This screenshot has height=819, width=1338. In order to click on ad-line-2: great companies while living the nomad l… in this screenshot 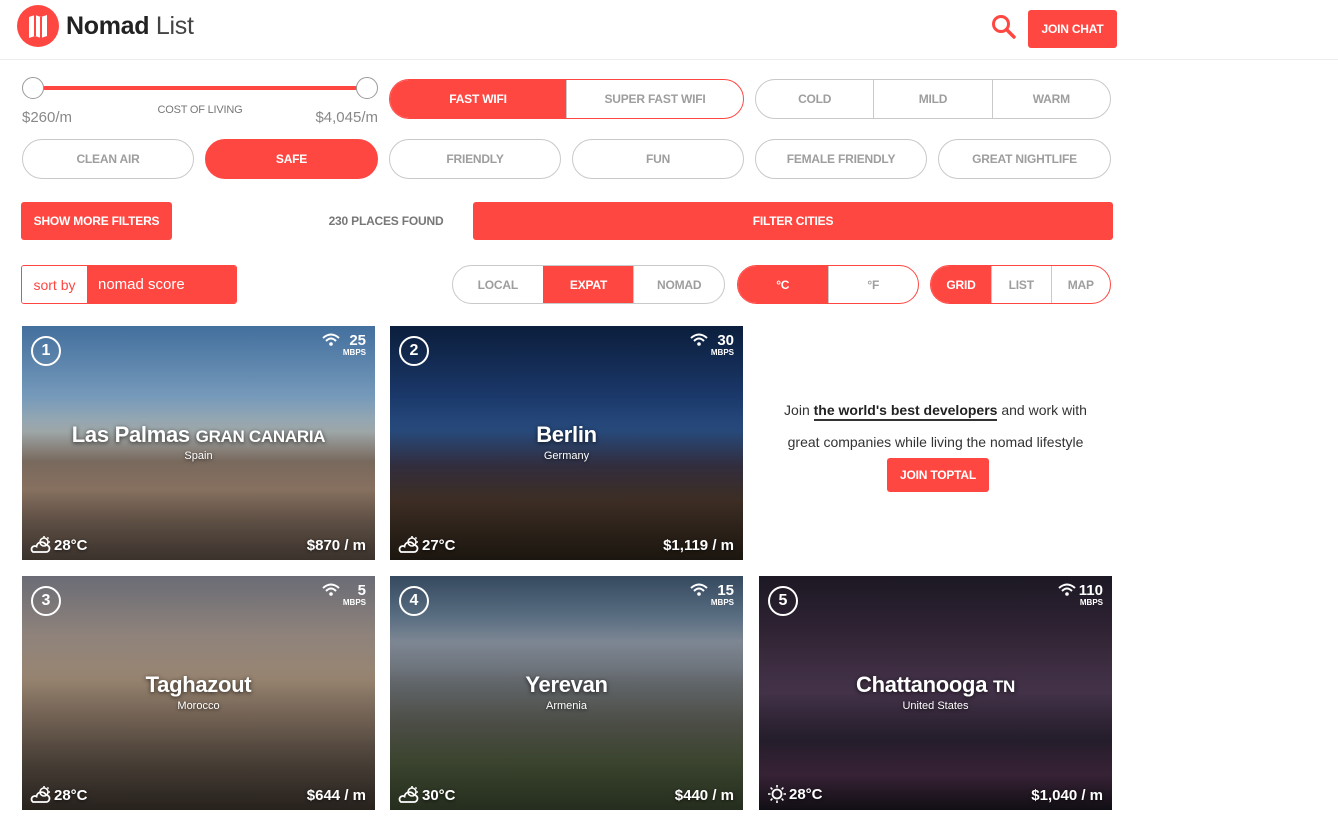, I will do `click(935, 442)`.